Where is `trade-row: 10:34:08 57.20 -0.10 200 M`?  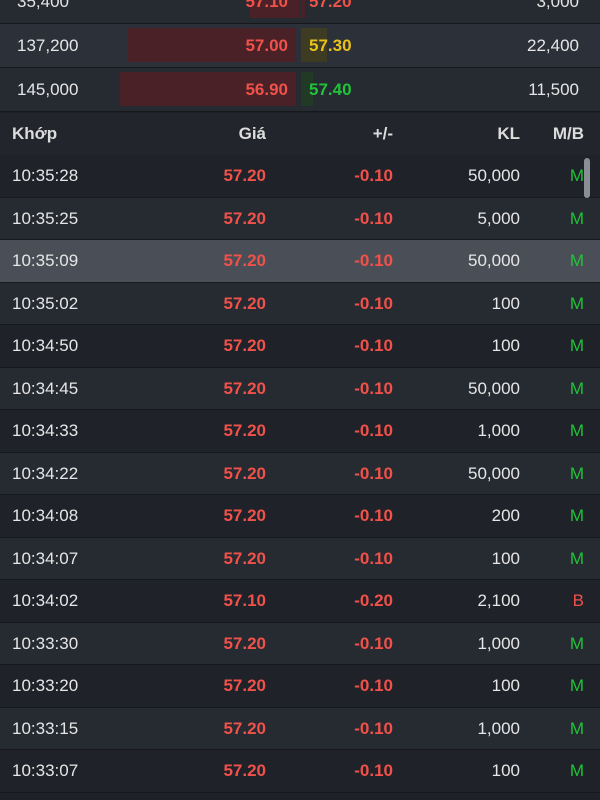
trade-row: 10:34:08 57.20 -0.10 200 M is located at coordinates (300, 516).